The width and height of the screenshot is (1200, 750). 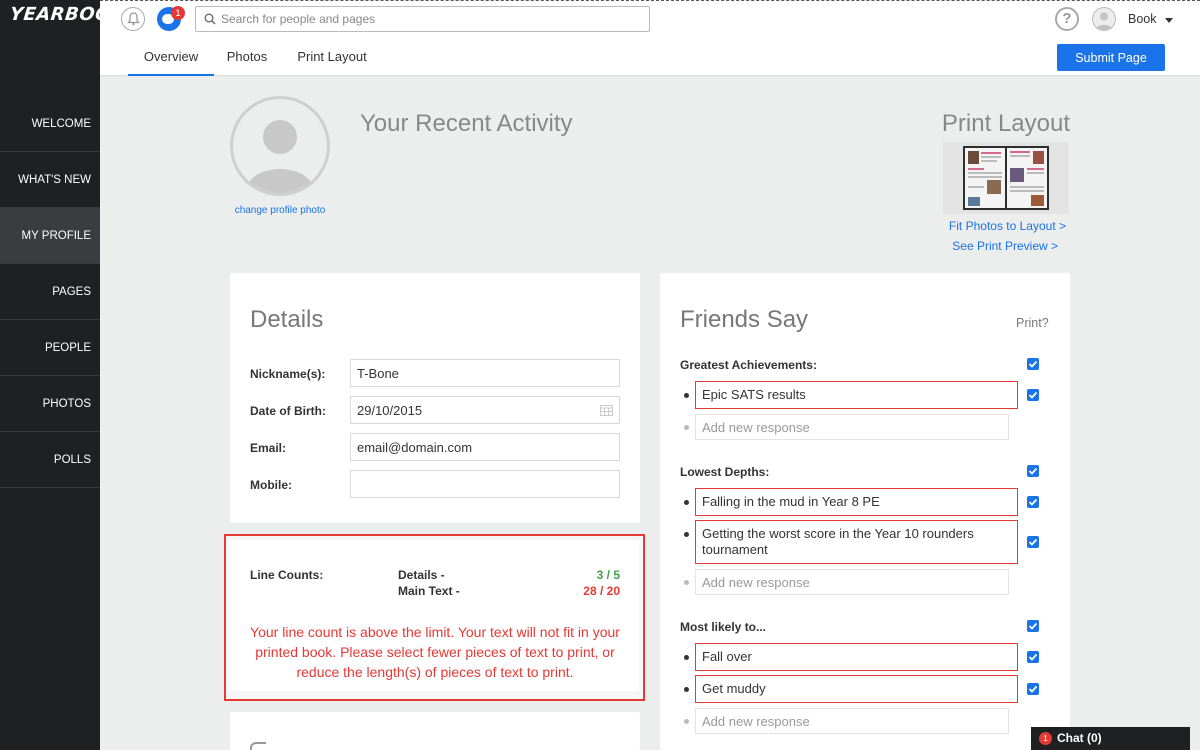 What do you see at coordinates (50, 236) in the screenshot?
I see `sidebar-item-my-profile: MY PROFILE` at bounding box center [50, 236].